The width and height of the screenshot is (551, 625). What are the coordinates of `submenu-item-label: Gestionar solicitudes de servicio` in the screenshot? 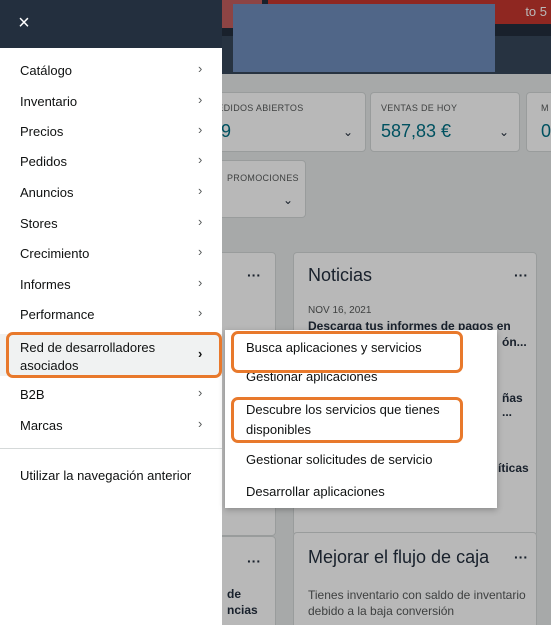 It's located at (339, 459).